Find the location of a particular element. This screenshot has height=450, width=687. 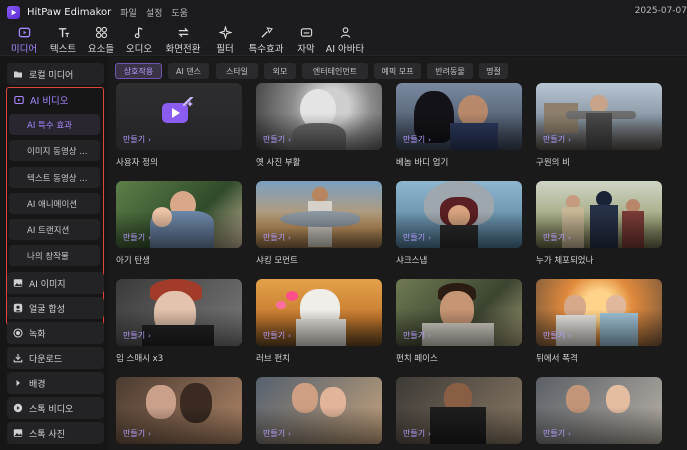

effect-card-row4-3: 만들기 › is located at coordinates (459, 413).